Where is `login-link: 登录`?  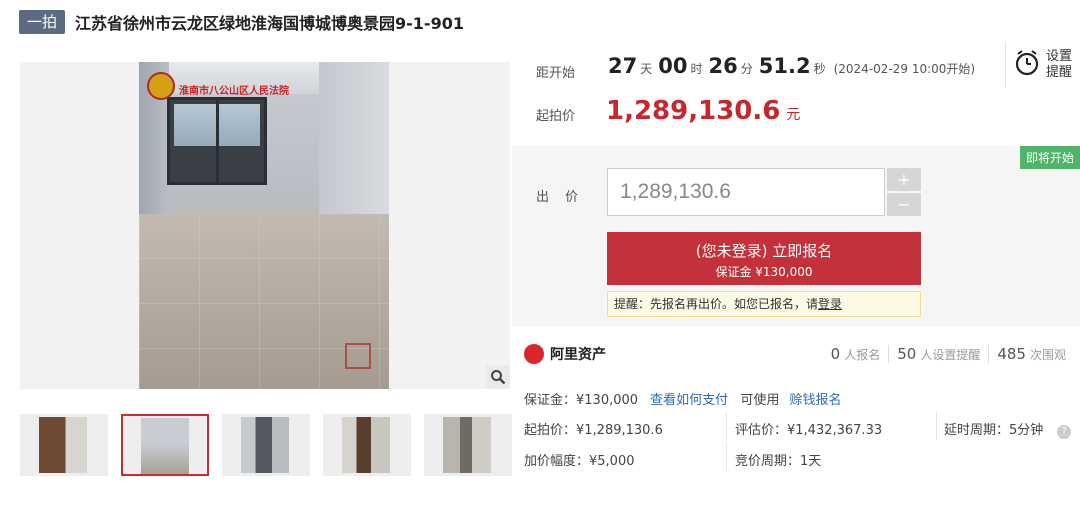 login-link: 登录 is located at coordinates (830, 304).